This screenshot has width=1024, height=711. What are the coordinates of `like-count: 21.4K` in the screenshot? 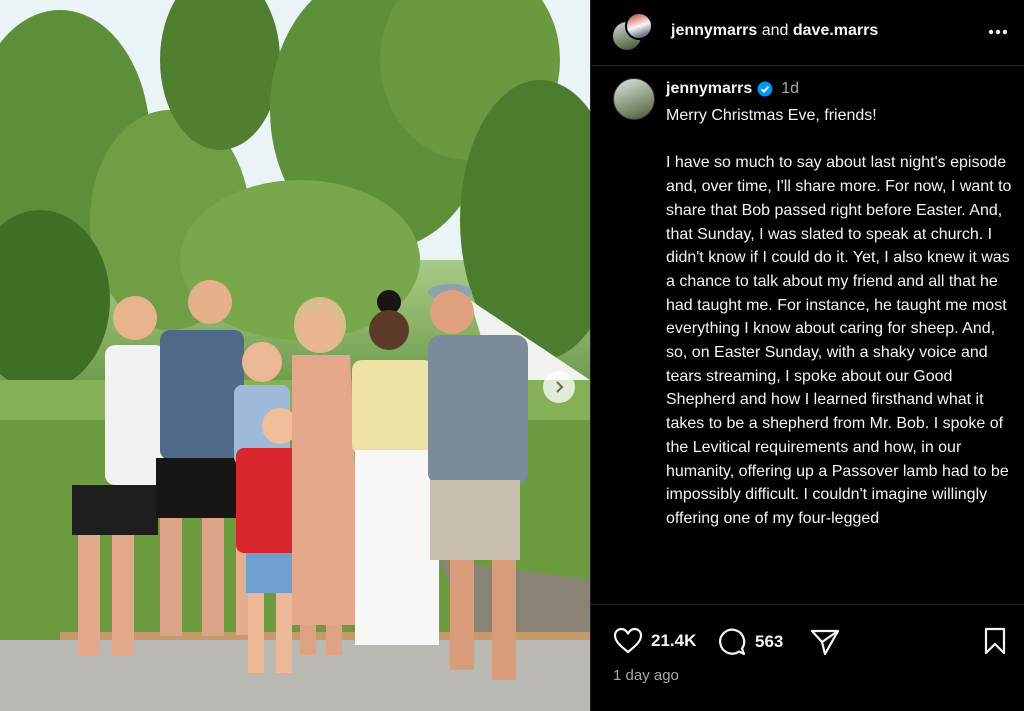 It's located at (674, 640).